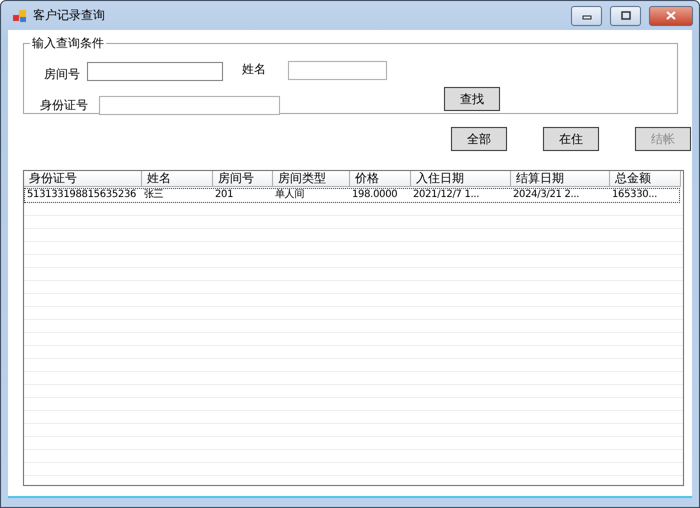 Image resolution: width=700 pixels, height=508 pixels. I want to click on search-button: 查找, so click(472, 99).